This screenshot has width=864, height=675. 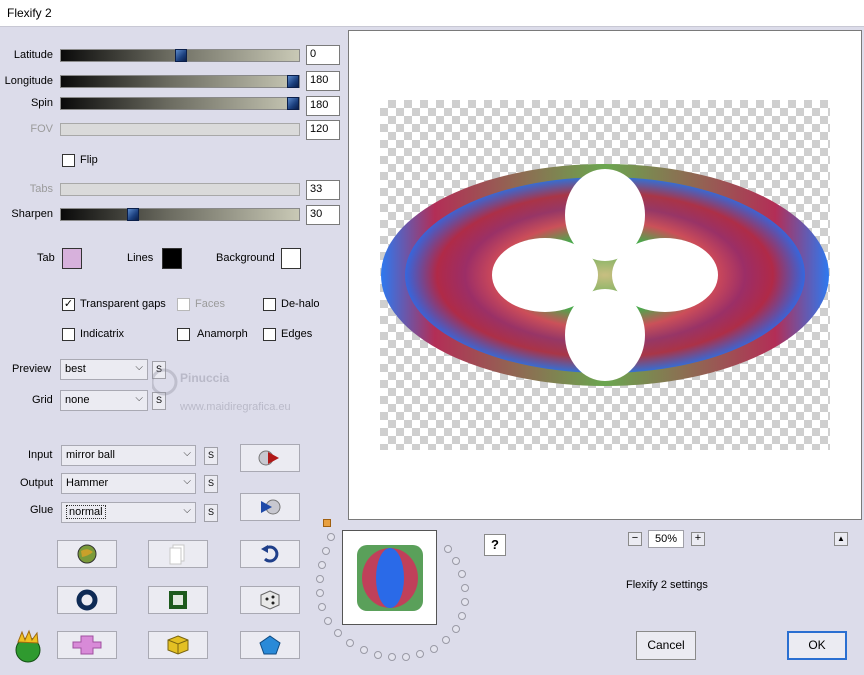 What do you see at coordinates (291, 258) in the screenshot?
I see `background-color-swatch` at bounding box center [291, 258].